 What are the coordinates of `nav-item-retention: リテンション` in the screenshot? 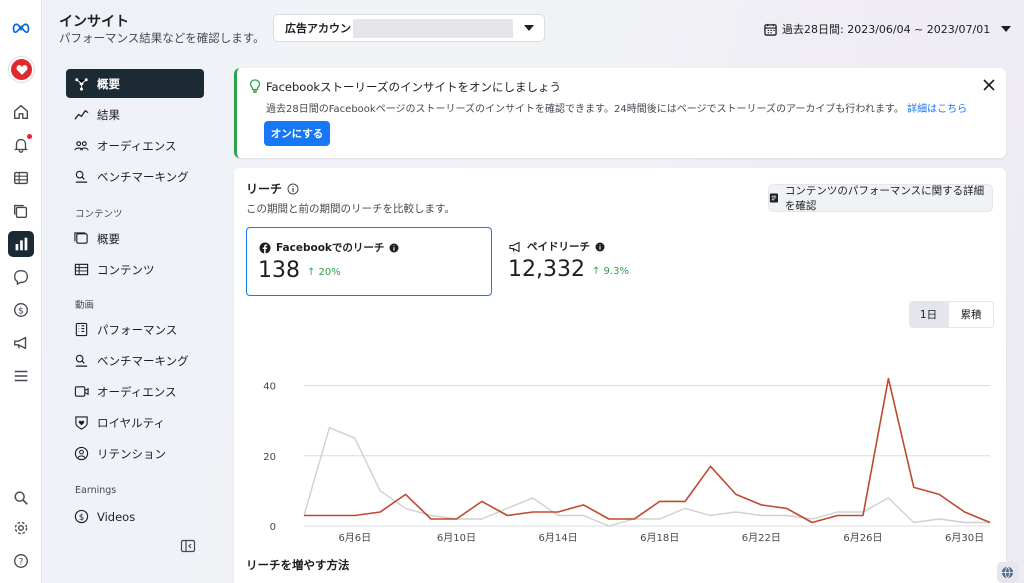 It's located at (135, 453).